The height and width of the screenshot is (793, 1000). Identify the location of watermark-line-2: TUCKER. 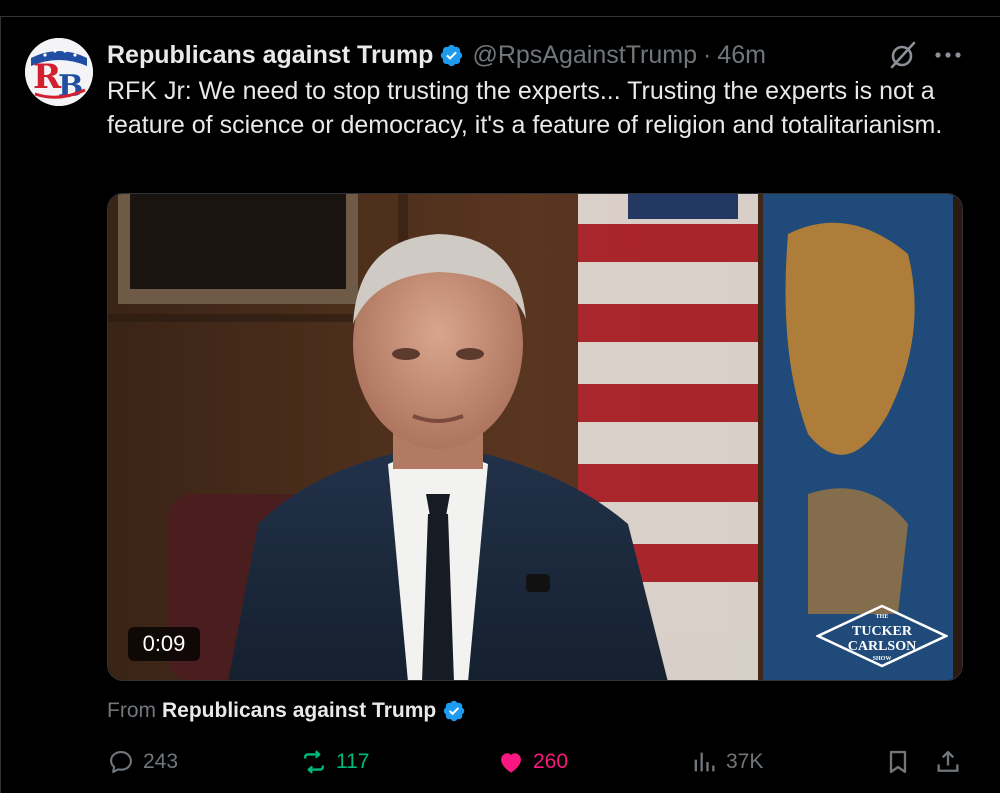
(882, 631).